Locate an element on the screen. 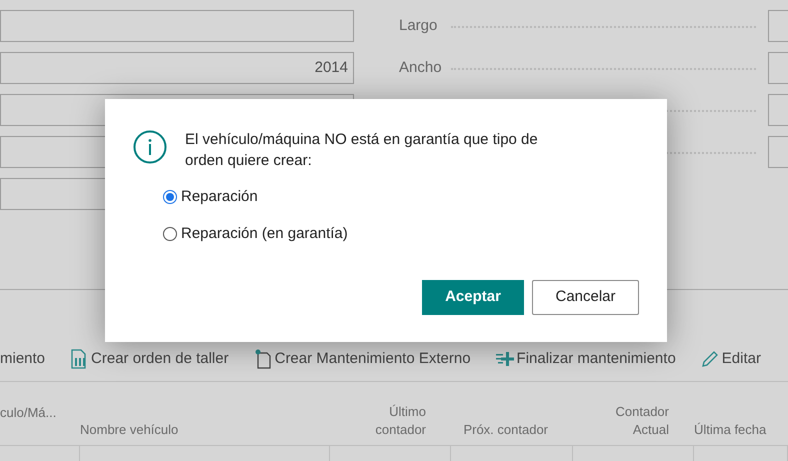 This screenshot has height=461, width=788. toolbar-button: miento is located at coordinates (23, 359).